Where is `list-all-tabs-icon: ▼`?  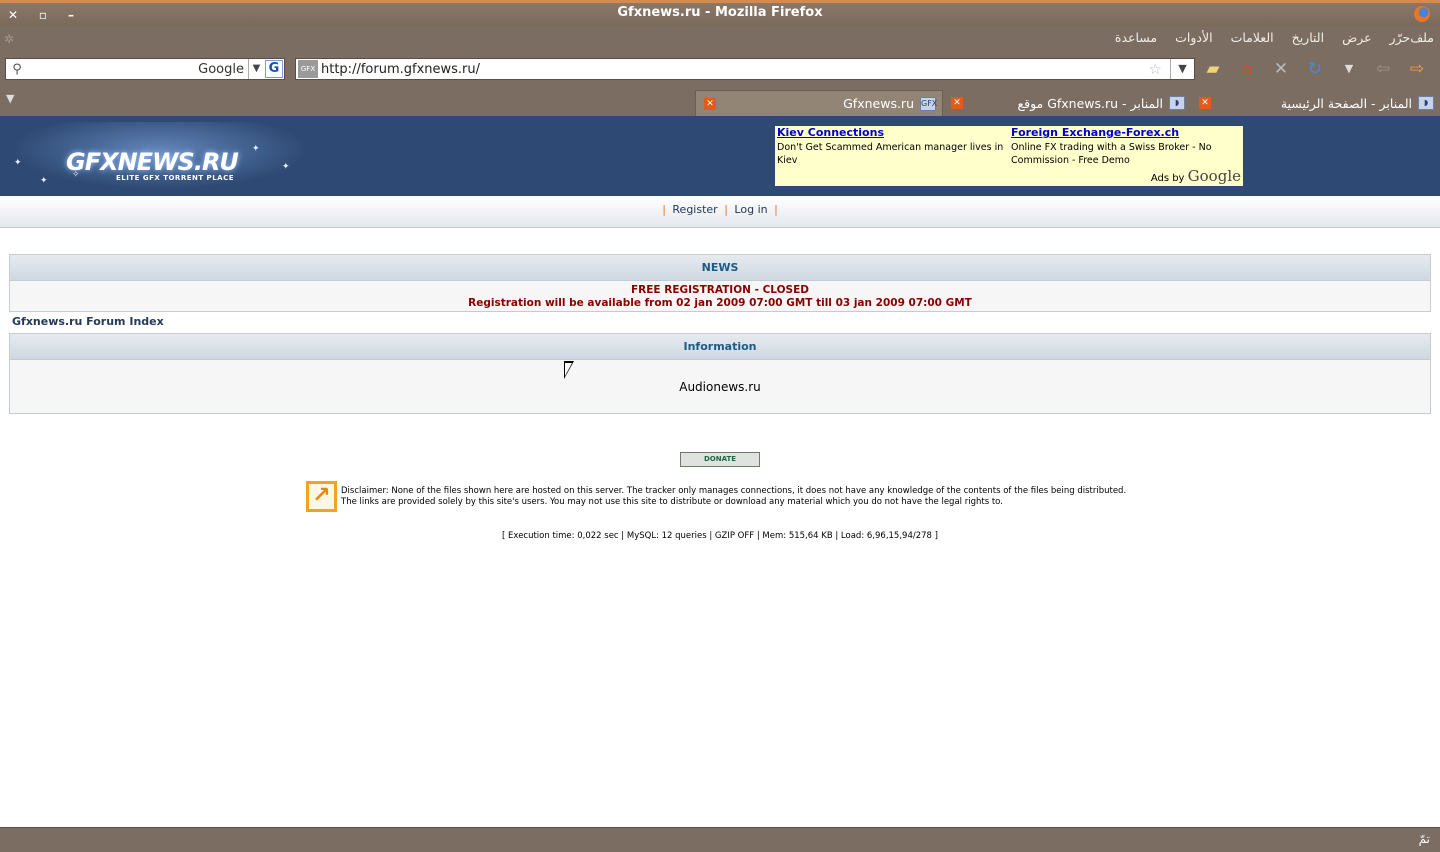
list-all-tabs-icon: ▼ is located at coordinates (10, 98).